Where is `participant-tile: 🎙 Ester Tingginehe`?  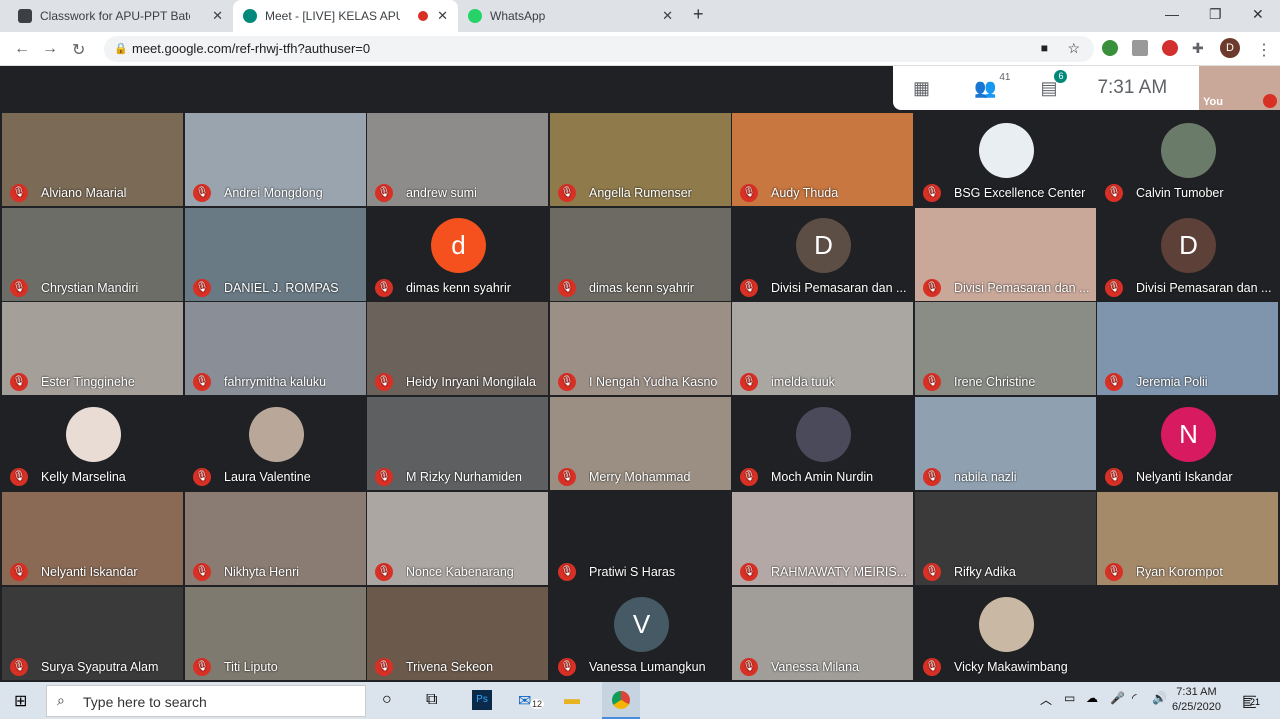
participant-tile: 🎙 Ester Tingginehe is located at coordinates (92, 349).